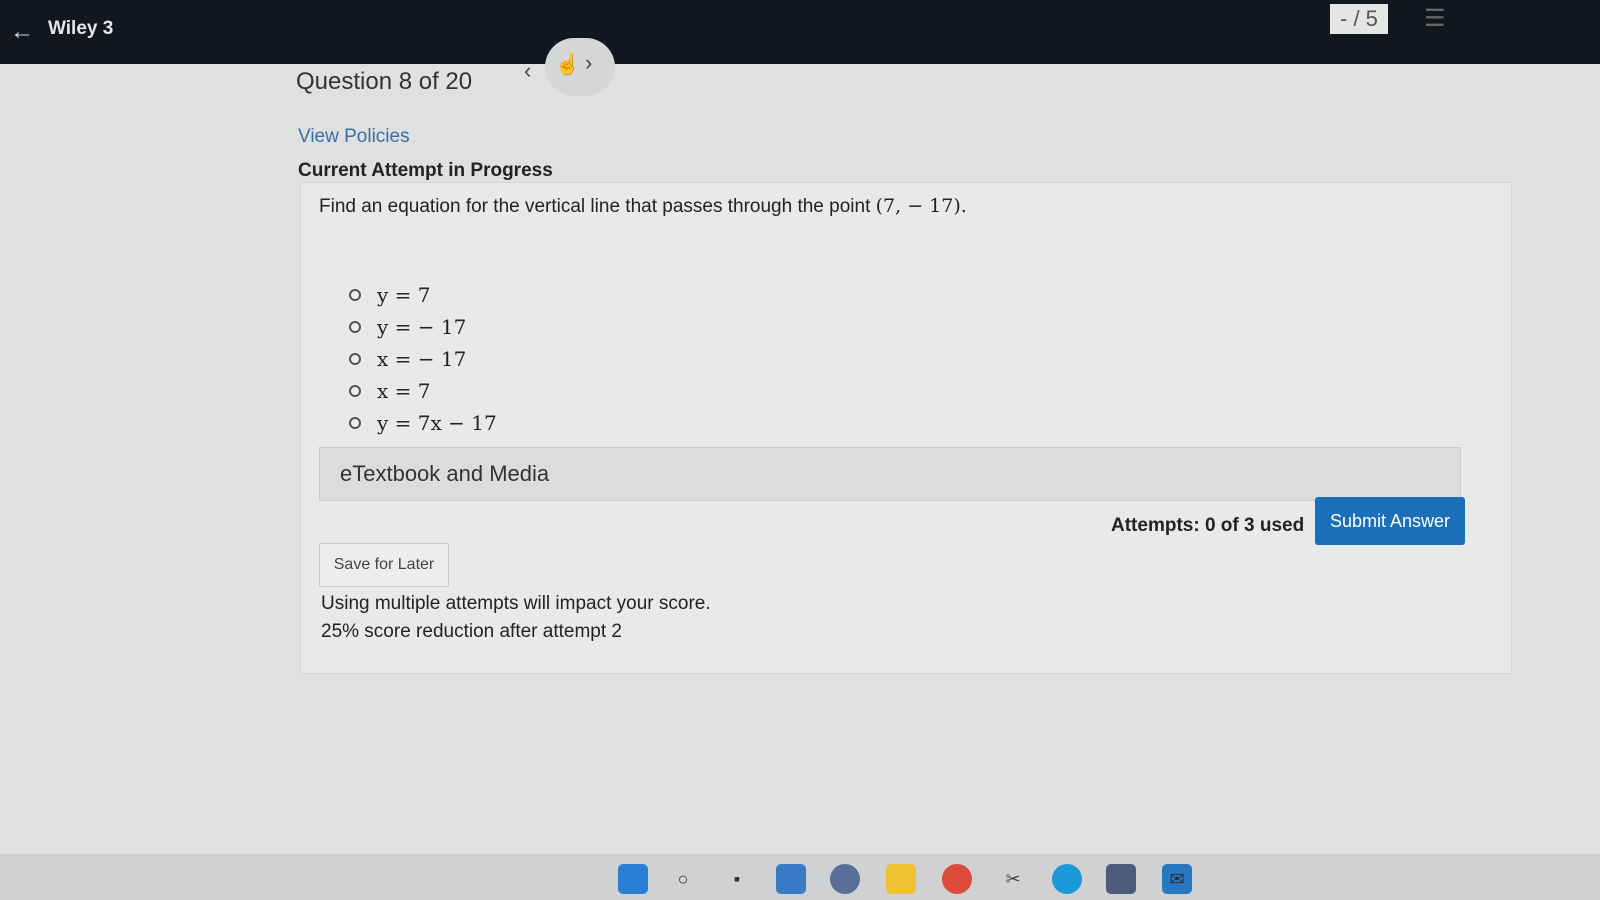 The height and width of the screenshot is (900, 1600). What do you see at coordinates (737, 879) in the screenshot?
I see `task-view-icon: ▪` at bounding box center [737, 879].